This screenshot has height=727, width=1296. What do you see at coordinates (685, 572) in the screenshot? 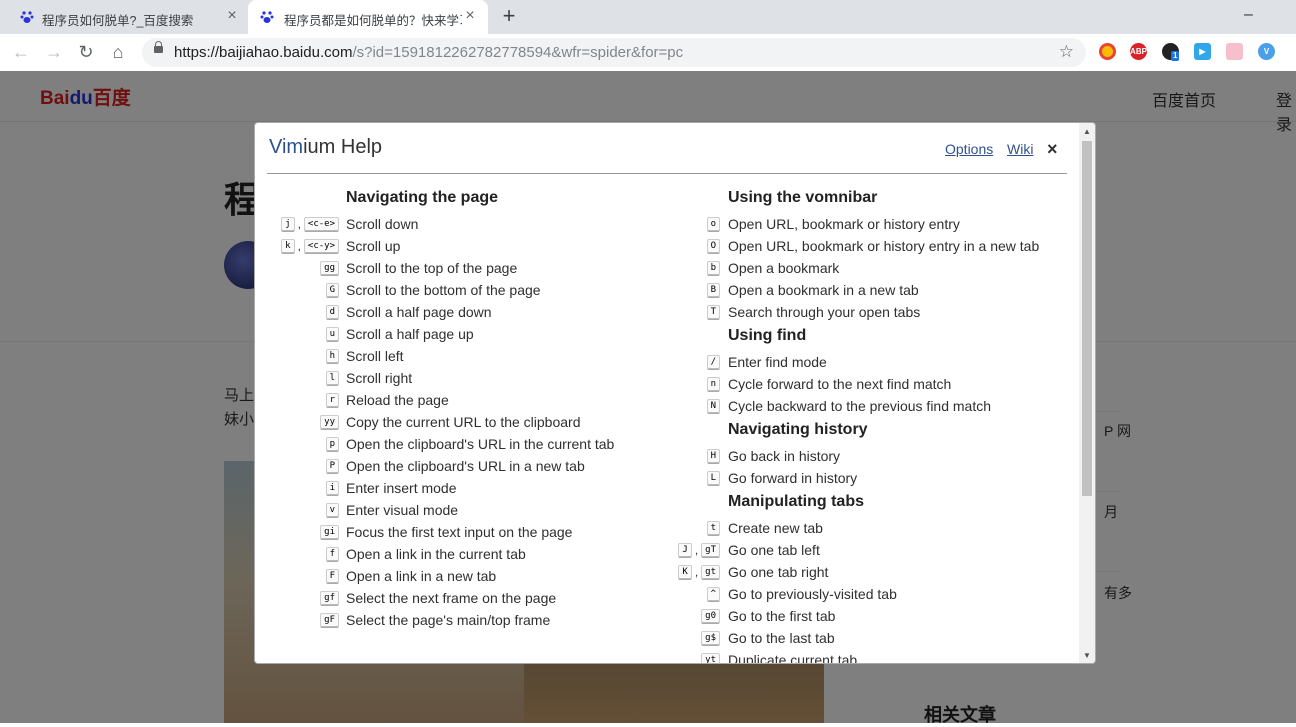
I see `key-cap: K` at bounding box center [685, 572].